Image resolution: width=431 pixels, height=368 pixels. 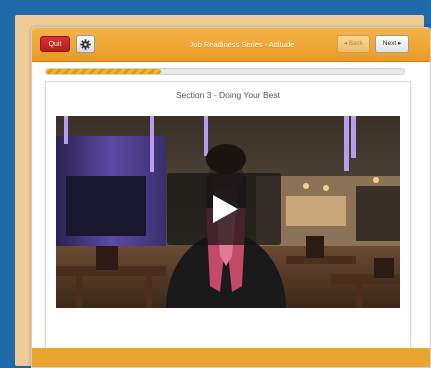 I want to click on play-button, so click(x=224, y=209).